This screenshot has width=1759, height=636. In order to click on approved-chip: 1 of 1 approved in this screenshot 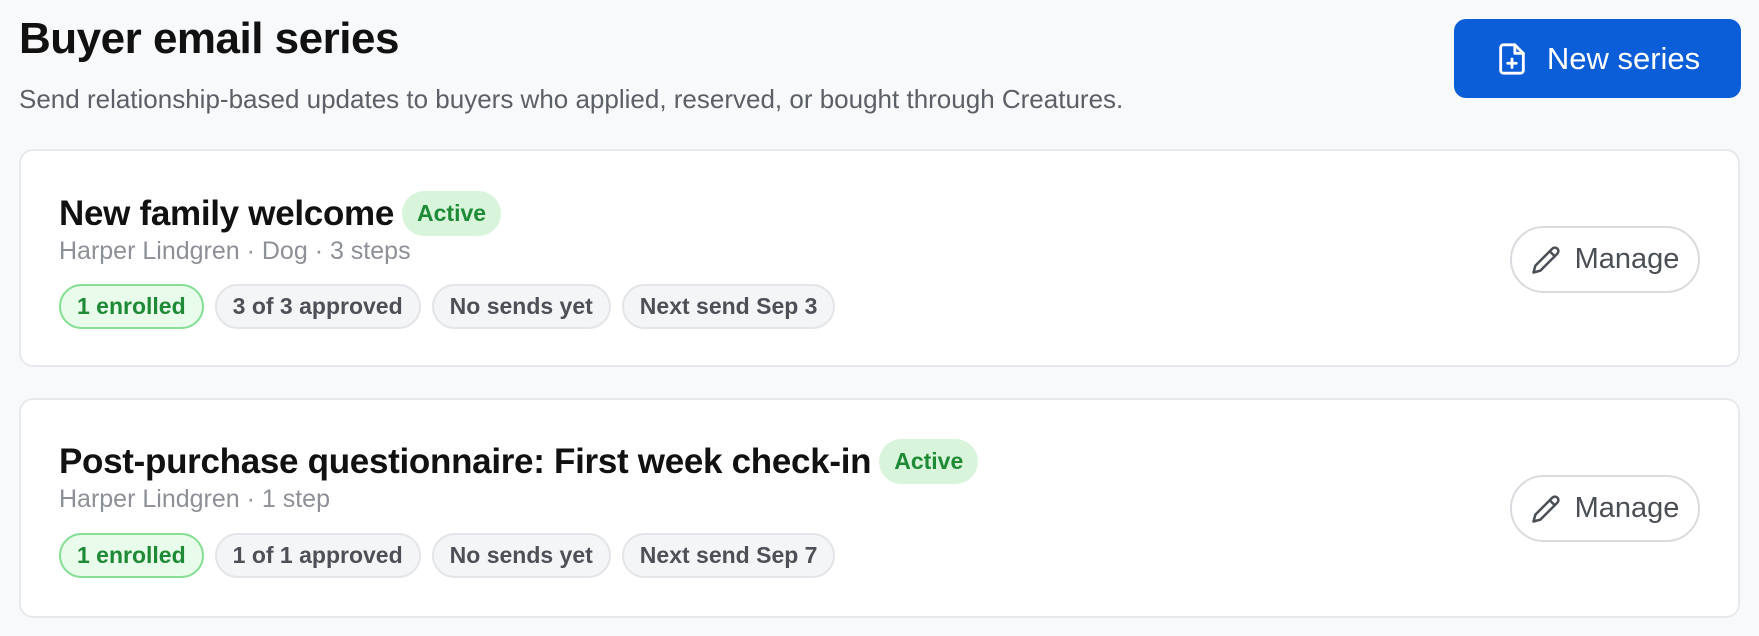, I will do `click(317, 555)`.